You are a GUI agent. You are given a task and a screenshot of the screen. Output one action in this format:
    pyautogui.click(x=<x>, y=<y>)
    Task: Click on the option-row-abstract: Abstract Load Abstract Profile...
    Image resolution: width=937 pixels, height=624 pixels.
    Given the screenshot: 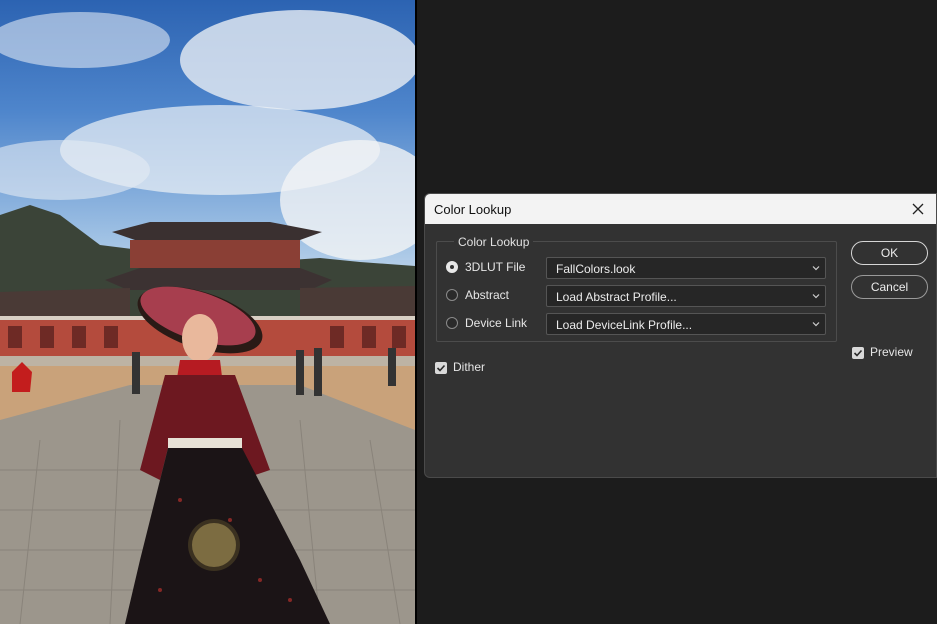 What is the action you would take?
    pyautogui.click(x=639, y=296)
    